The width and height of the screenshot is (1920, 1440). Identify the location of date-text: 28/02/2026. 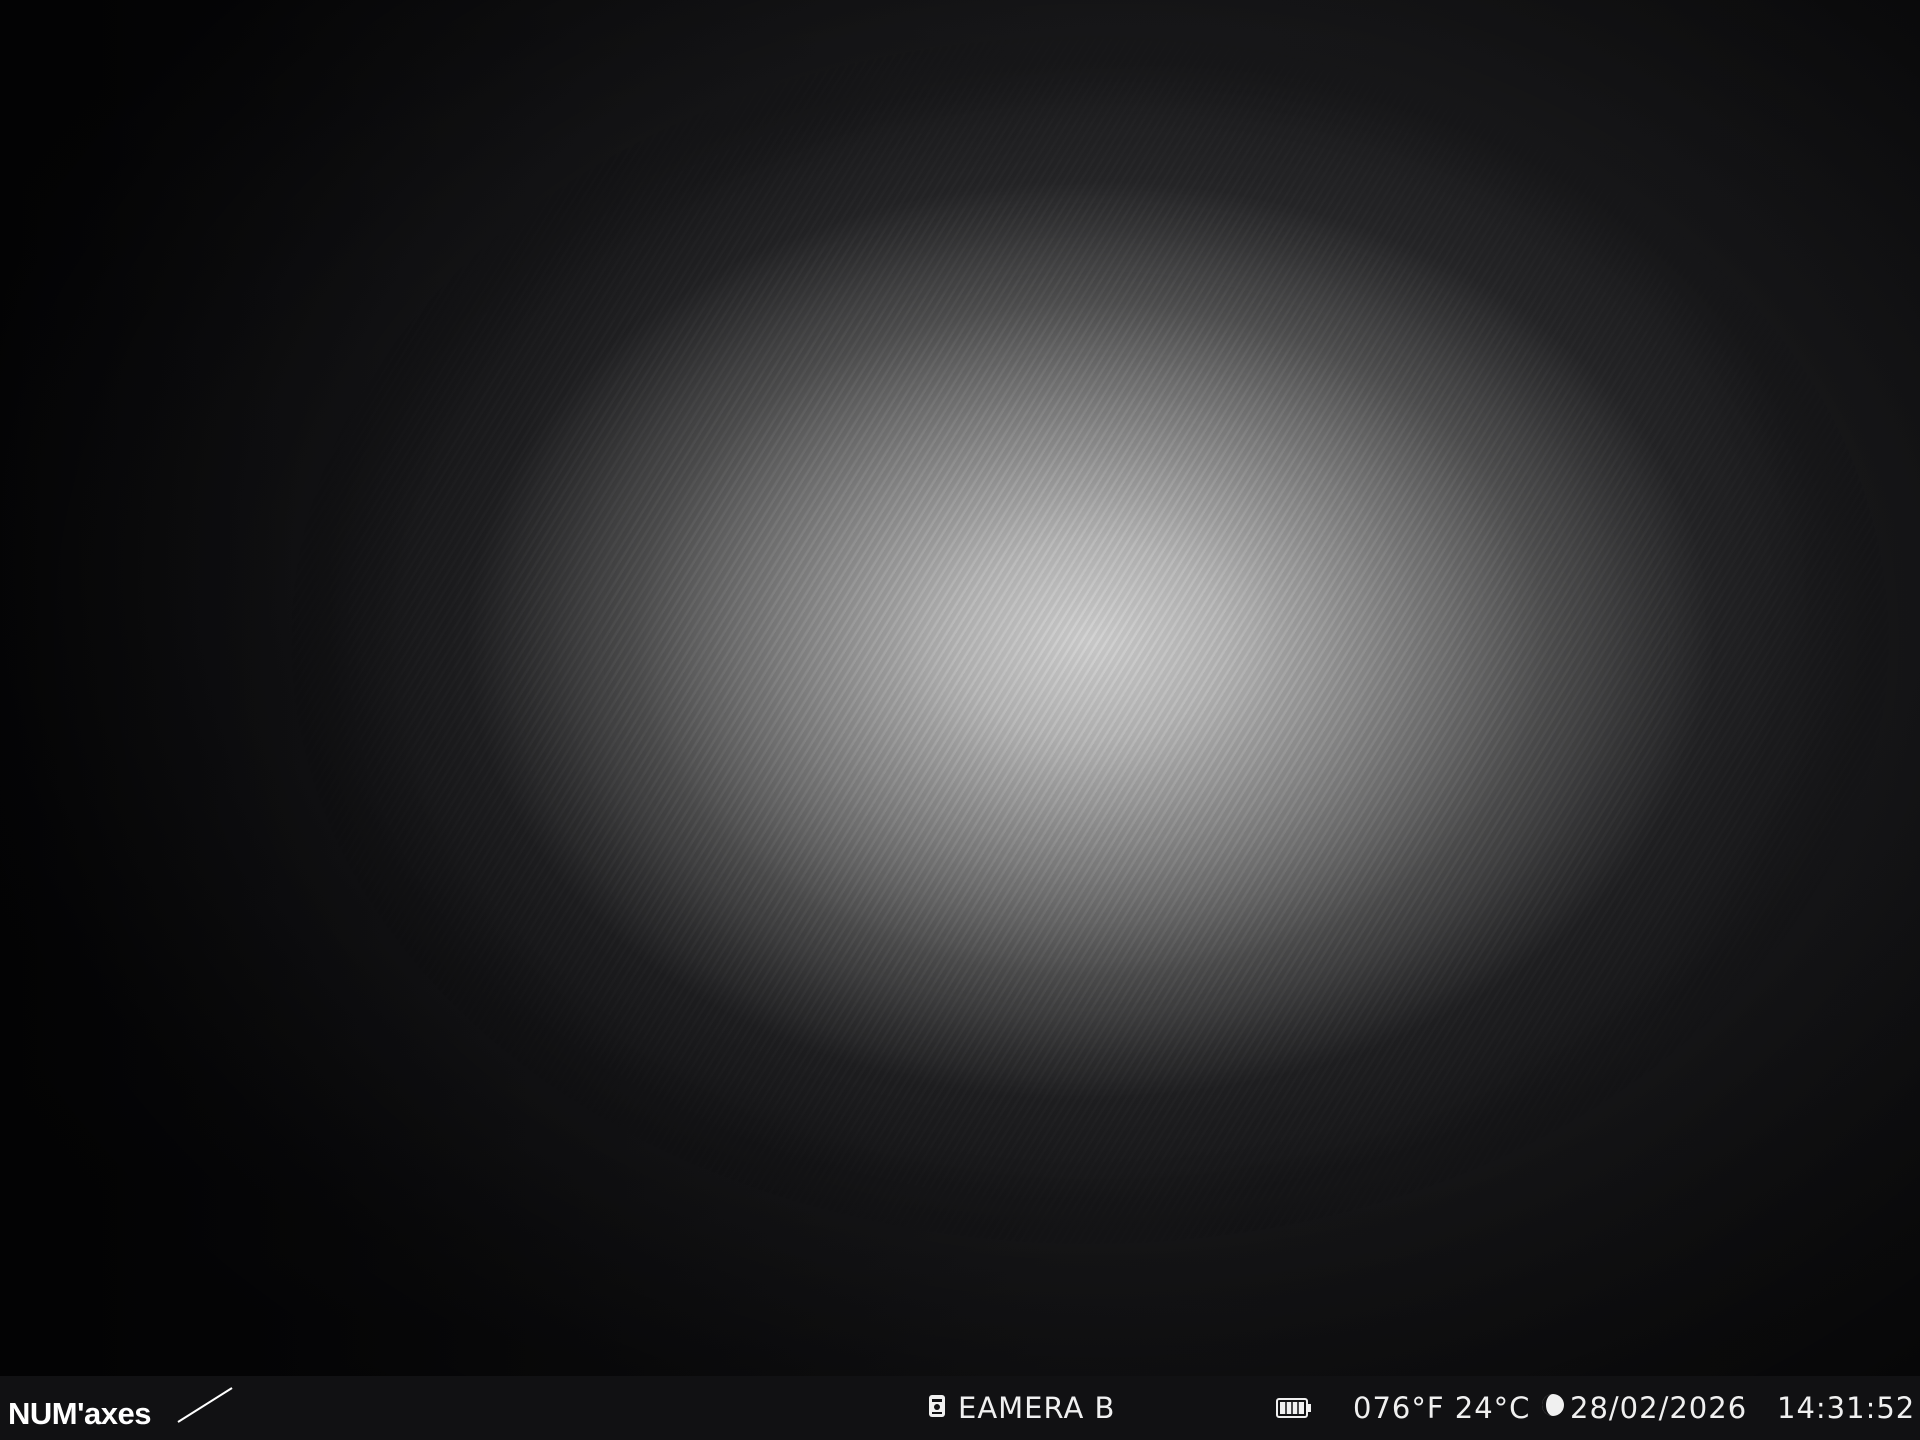
(1659, 1408).